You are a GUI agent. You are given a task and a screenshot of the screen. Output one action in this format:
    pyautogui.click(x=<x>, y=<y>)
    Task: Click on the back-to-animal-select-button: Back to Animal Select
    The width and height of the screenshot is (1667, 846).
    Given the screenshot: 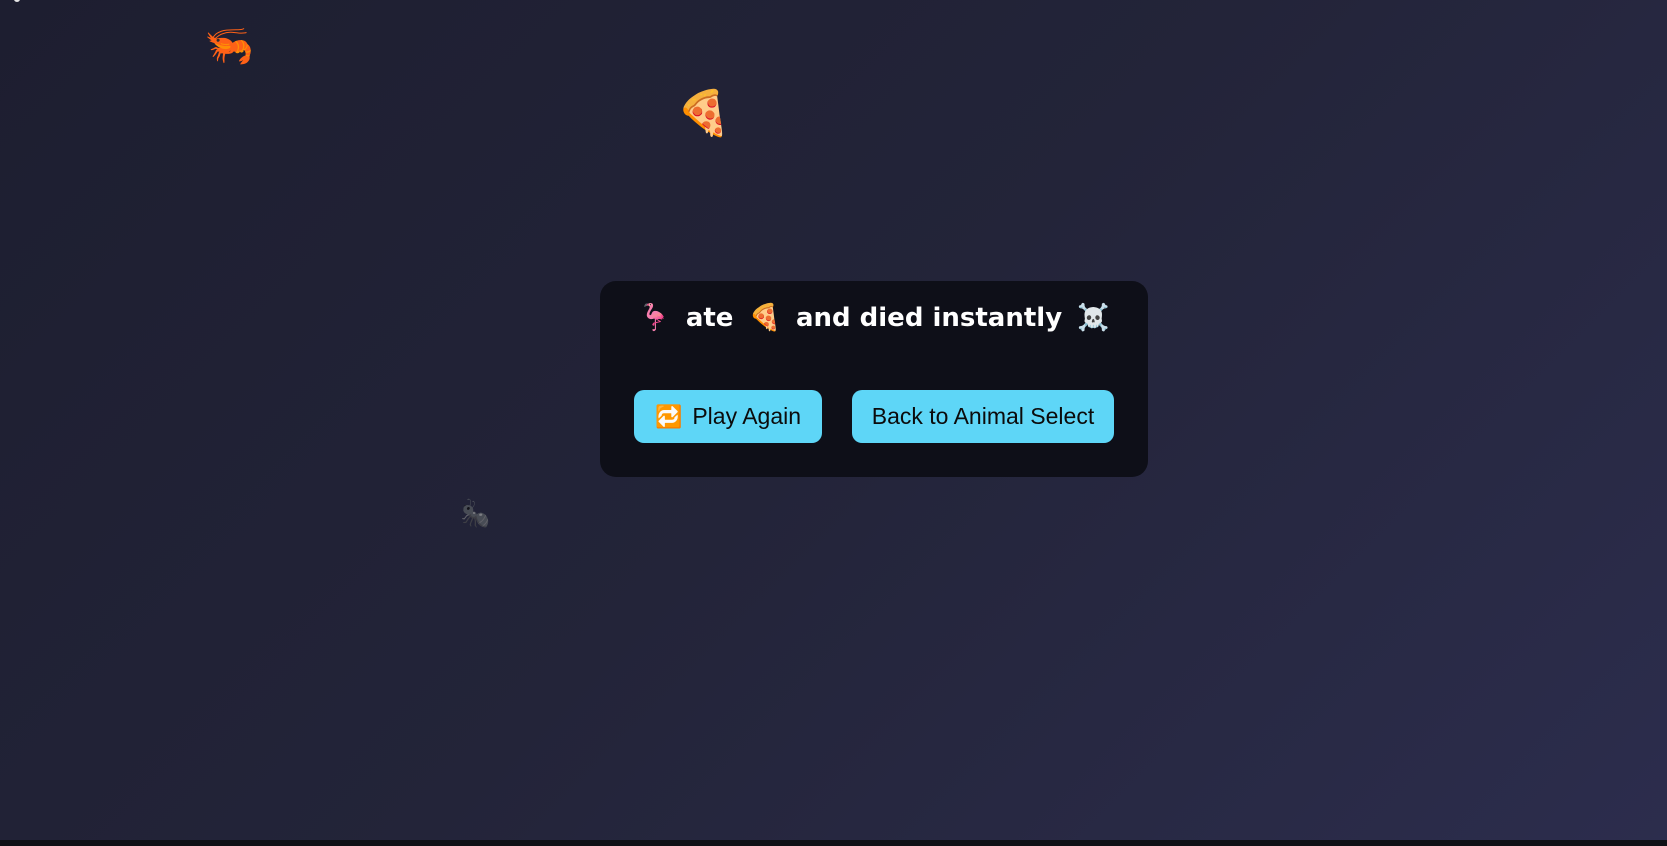 What is the action you would take?
    pyautogui.click(x=983, y=416)
    